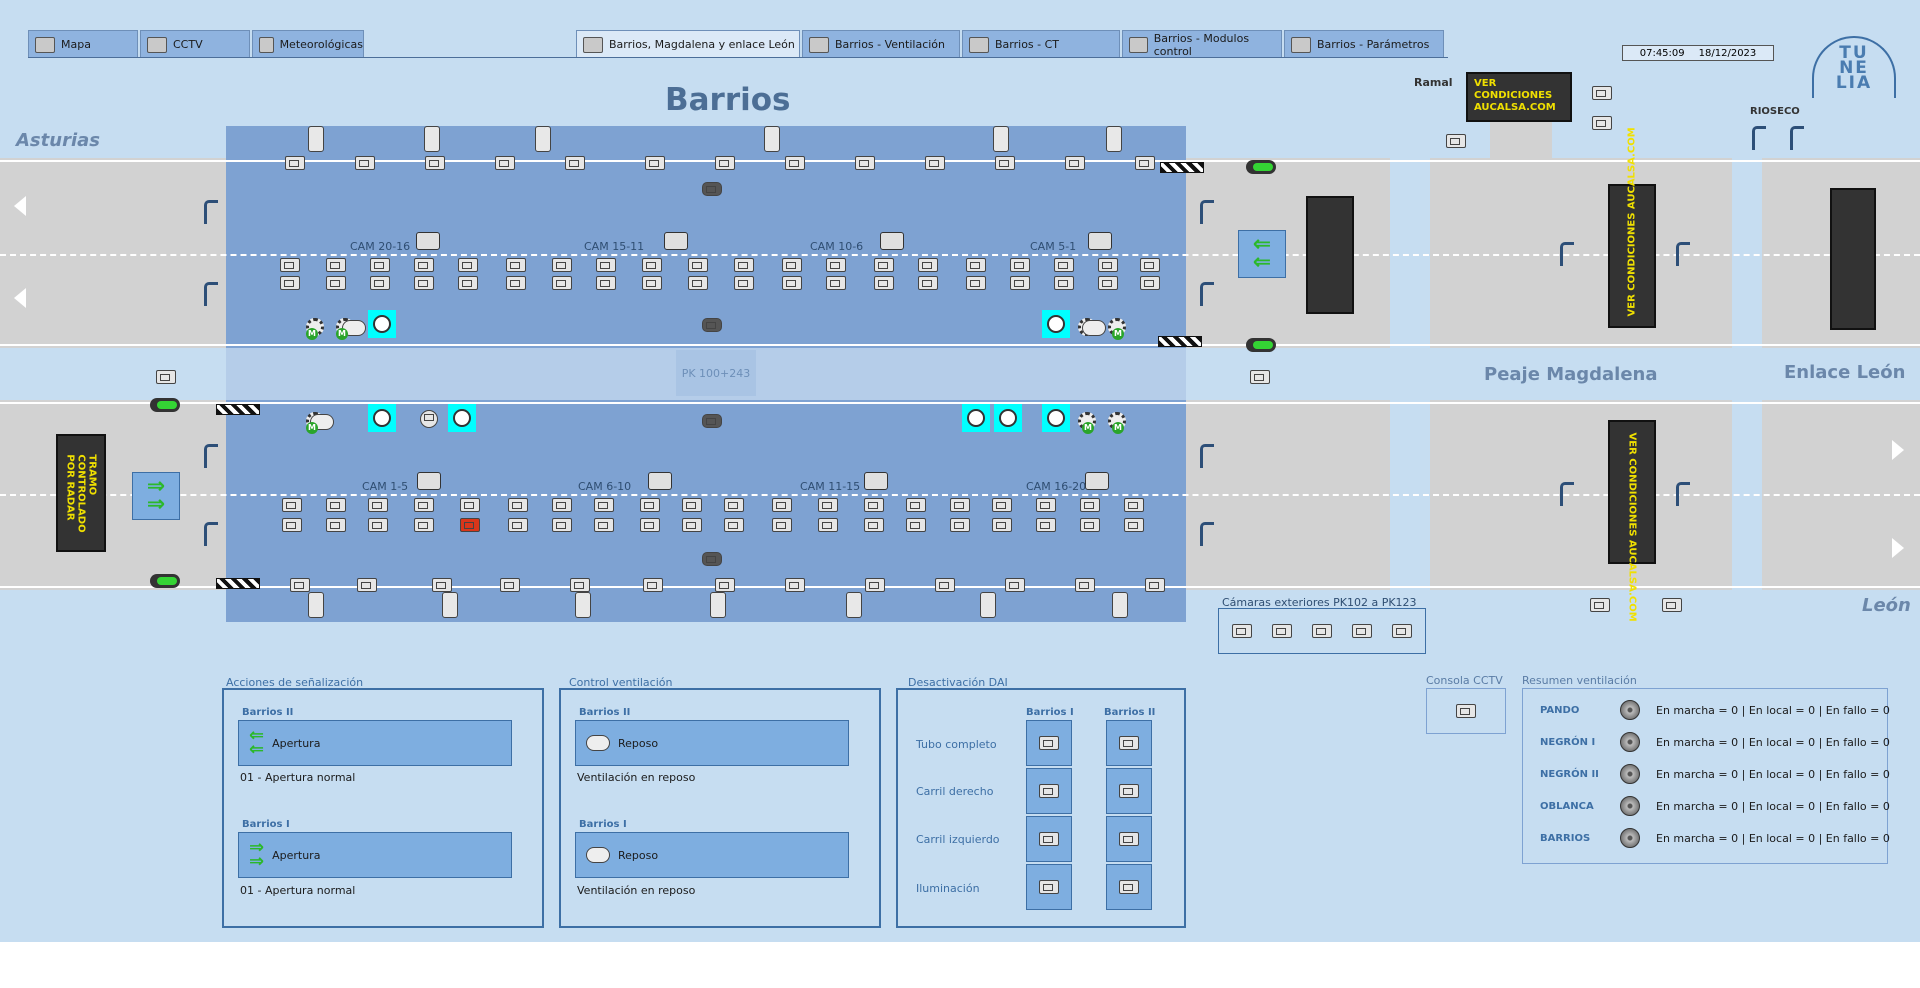 Image resolution: width=1920 pixels, height=988 pixels. Describe the element at coordinates (1202, 44) in the screenshot. I see `tab-barrios-modulos: Barrios - Modulos control` at that location.